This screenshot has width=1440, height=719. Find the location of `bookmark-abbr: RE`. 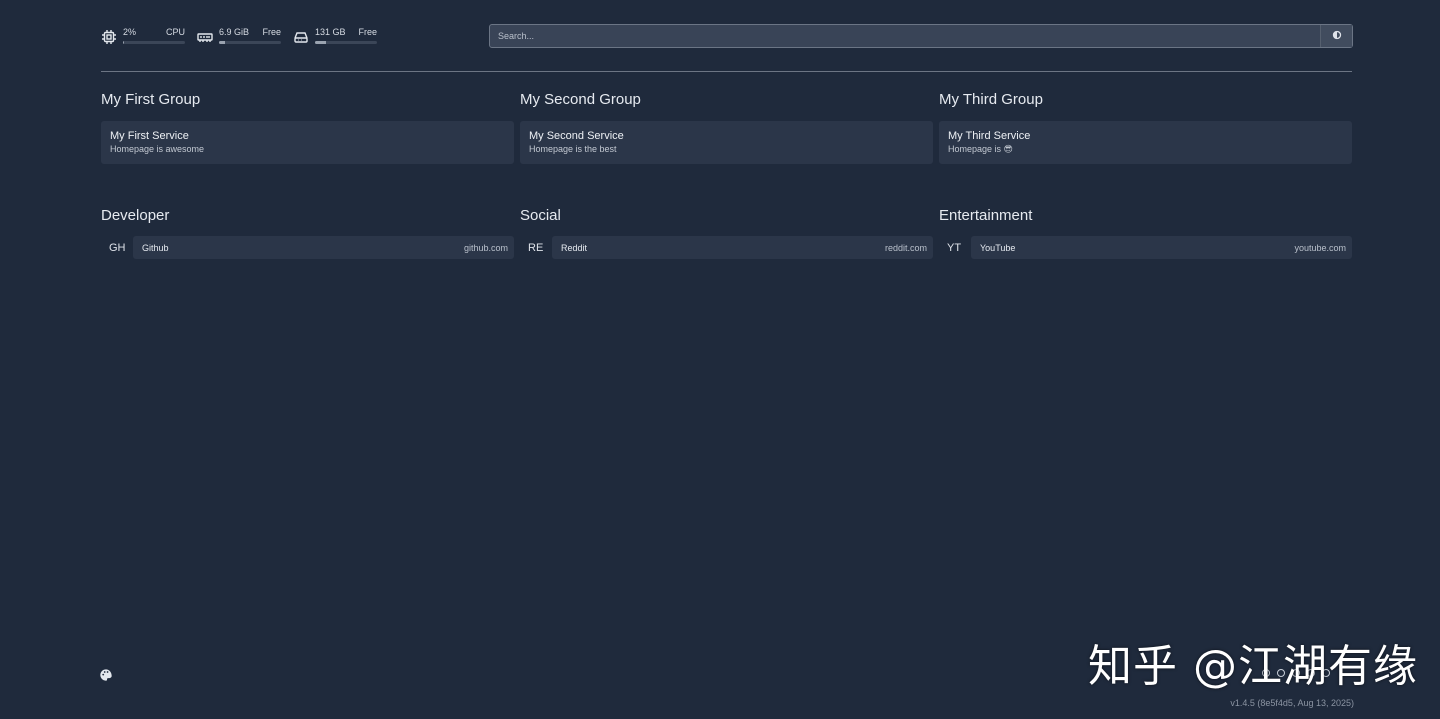

bookmark-abbr: RE is located at coordinates (536, 247).